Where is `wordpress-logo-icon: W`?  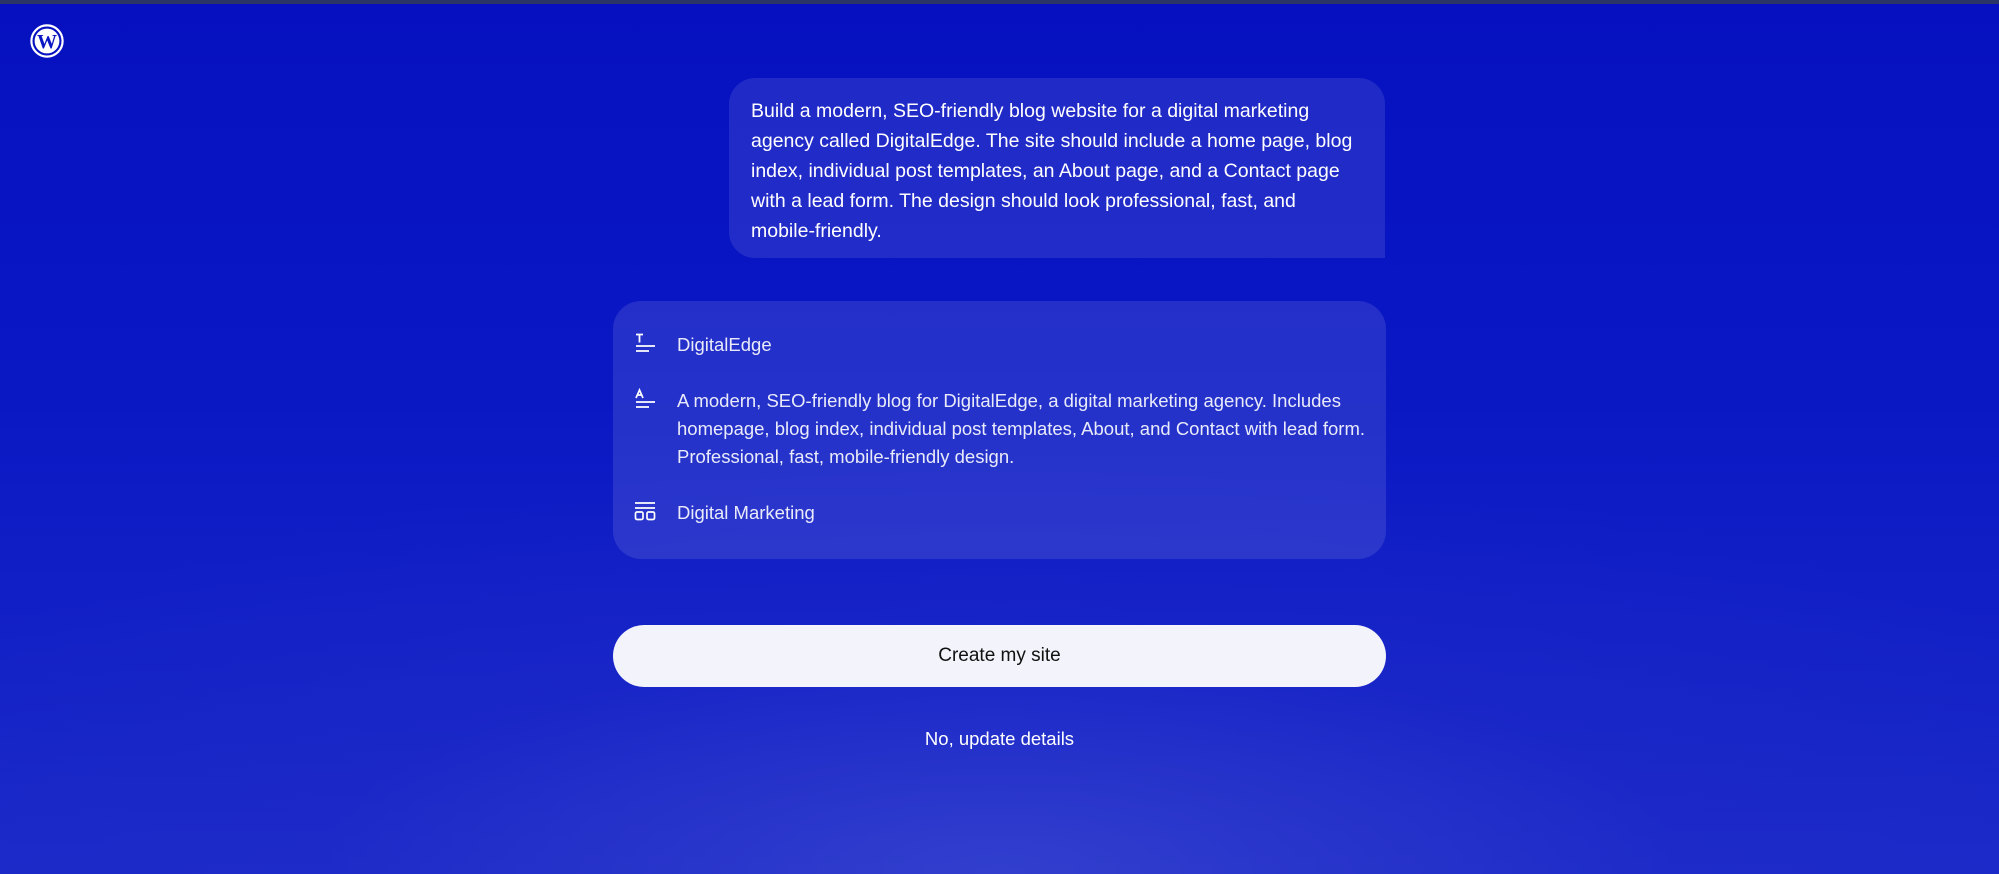
wordpress-logo-icon: W is located at coordinates (47, 41).